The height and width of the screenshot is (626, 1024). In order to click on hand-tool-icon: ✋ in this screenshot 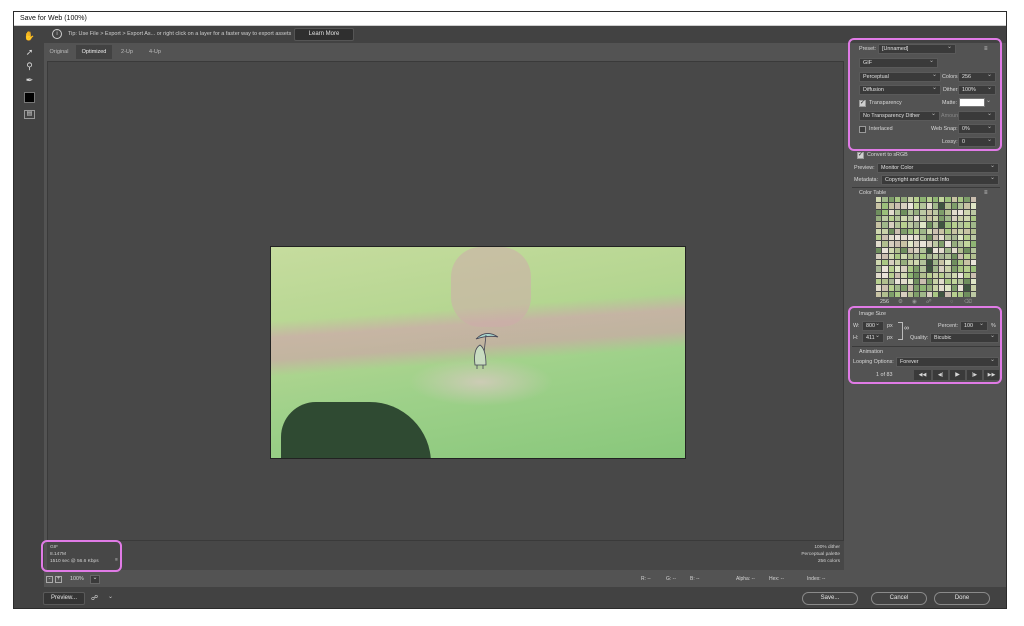, I will do `click(29, 36)`.